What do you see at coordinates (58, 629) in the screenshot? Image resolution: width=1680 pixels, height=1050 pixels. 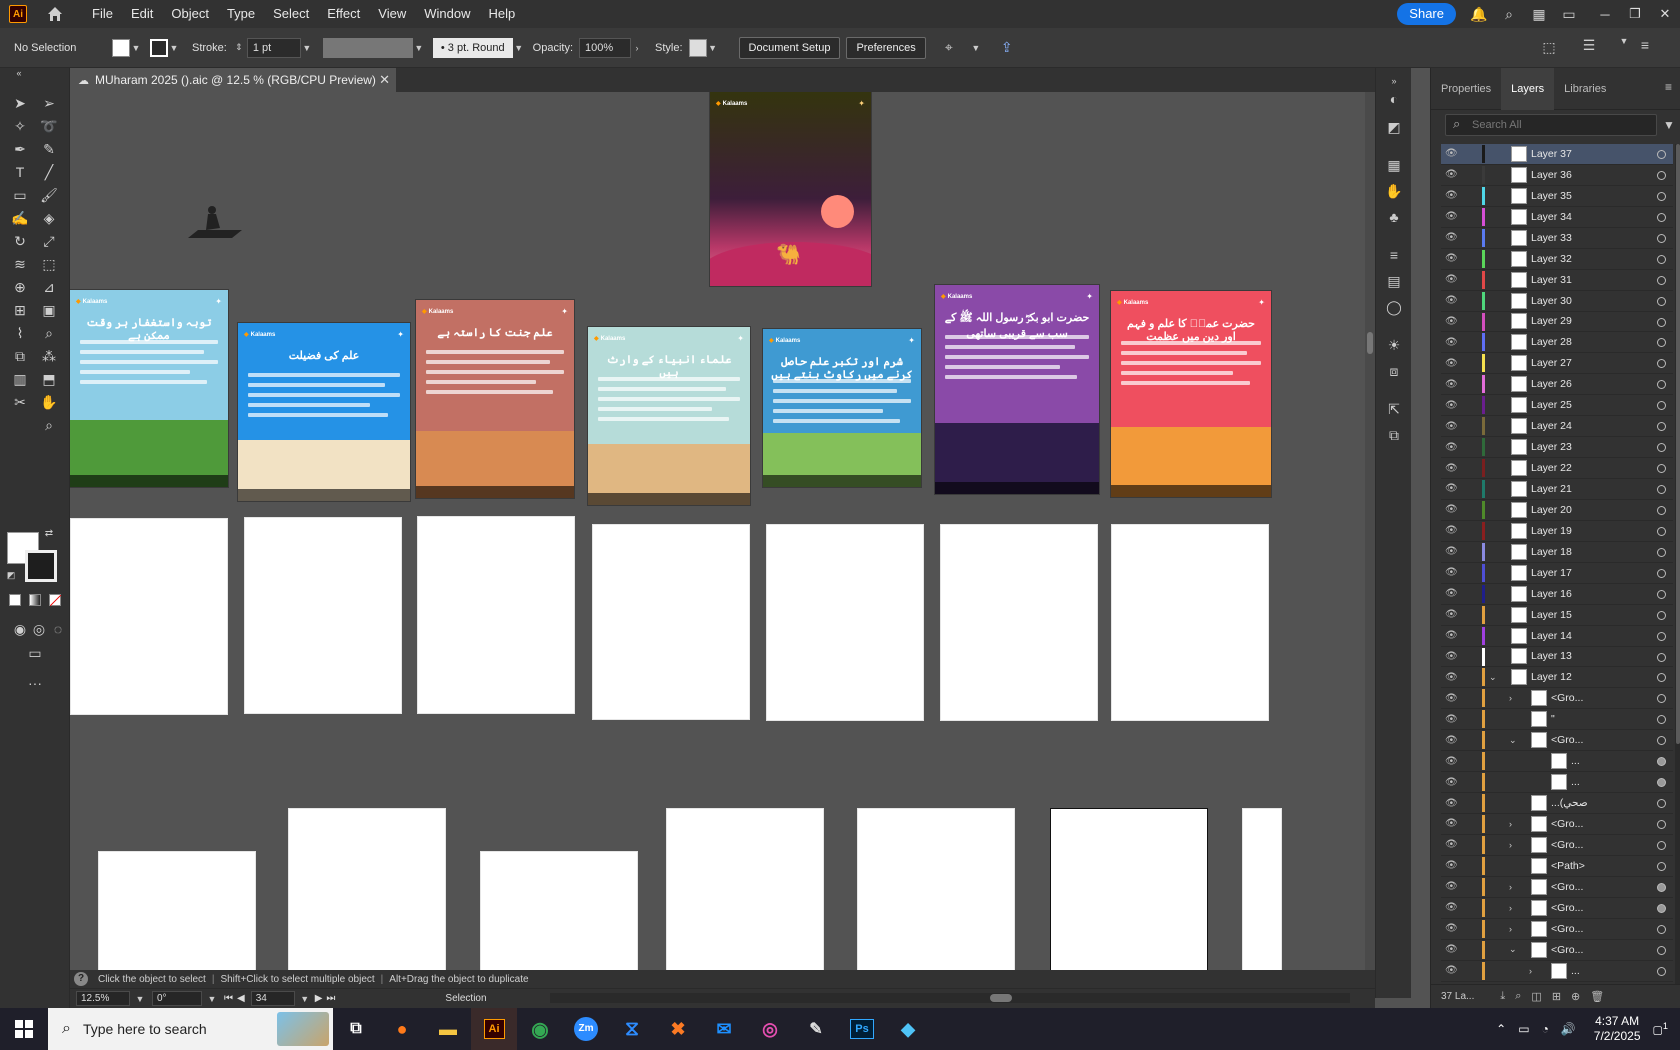 I see `draw-inside-icon: ◌` at bounding box center [58, 629].